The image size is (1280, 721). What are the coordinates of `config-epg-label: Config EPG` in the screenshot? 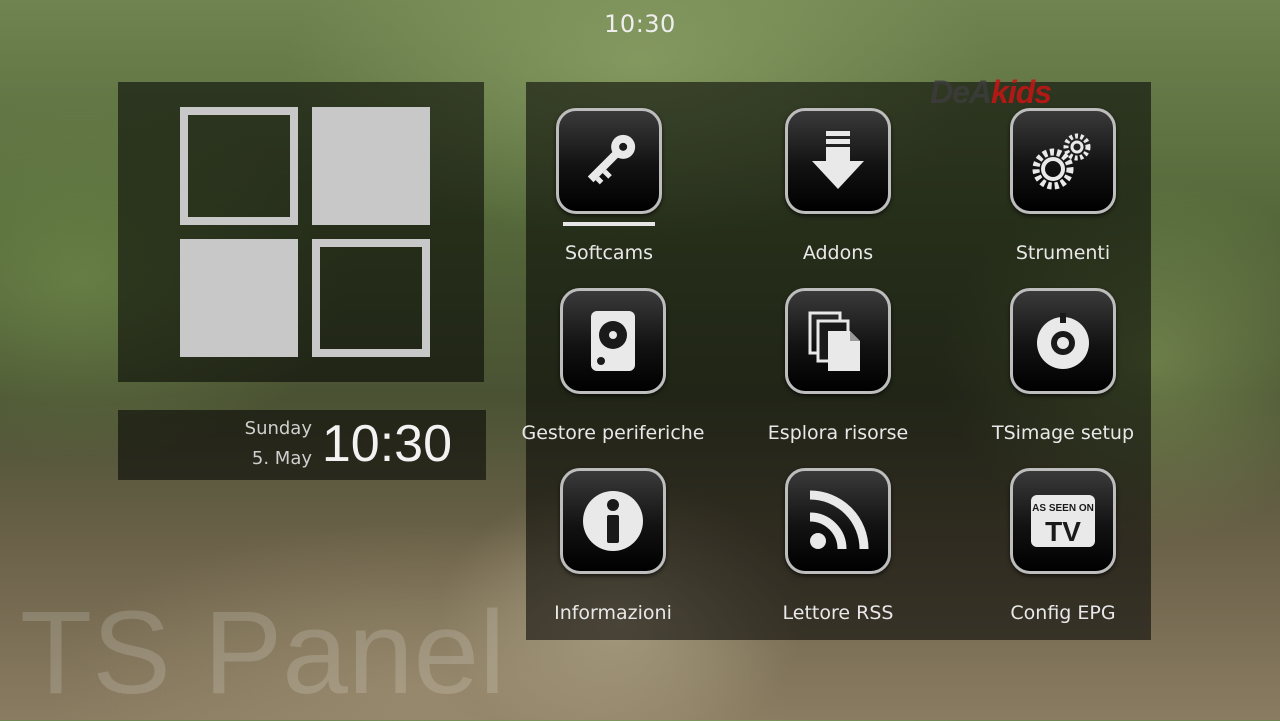 It's located at (1063, 613).